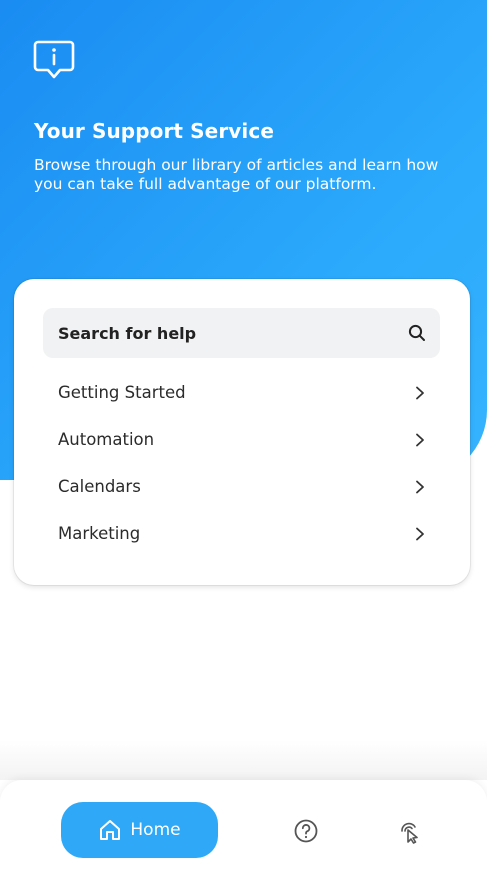 This screenshot has height=878, width=487. What do you see at coordinates (306, 831) in the screenshot?
I see `help-circle-icon` at bounding box center [306, 831].